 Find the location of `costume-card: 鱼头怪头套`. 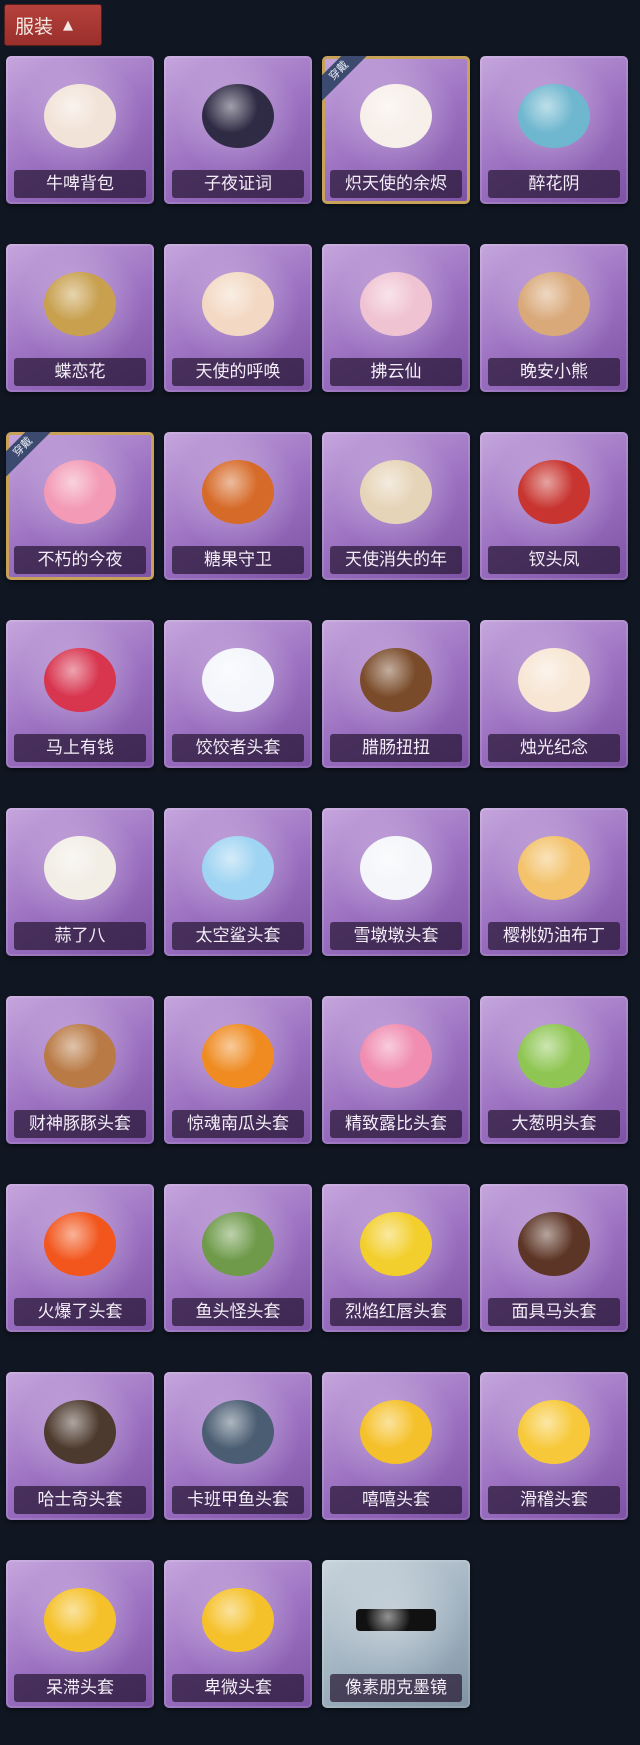

costume-card: 鱼头怪头套 is located at coordinates (238, 1258).